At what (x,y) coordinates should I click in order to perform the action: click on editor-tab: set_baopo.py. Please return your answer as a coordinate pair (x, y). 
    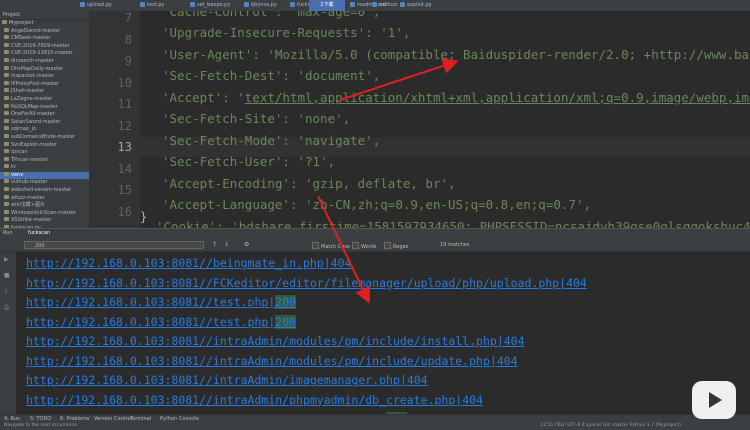
    Looking at the image, I should click on (210, 5).